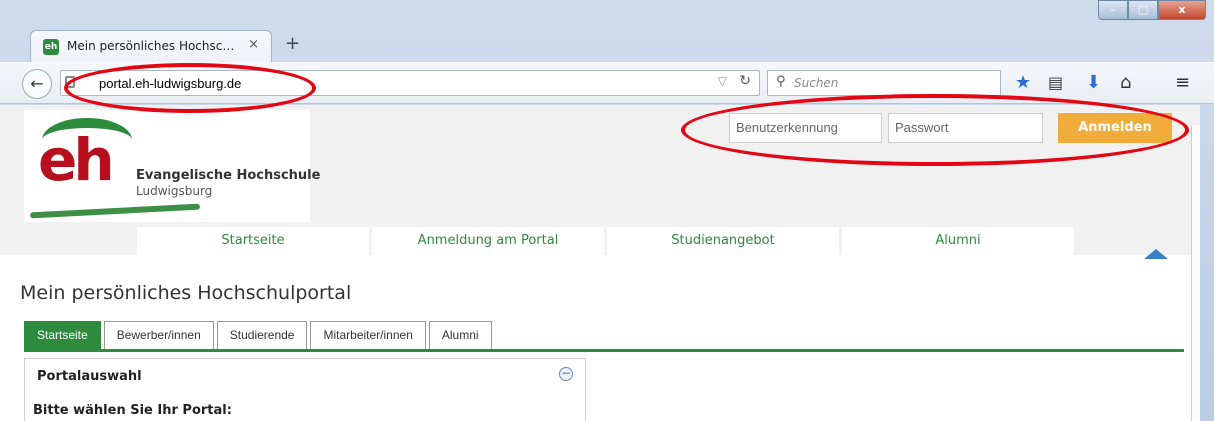 The image size is (1214, 421). I want to click on search-icon: ⚲, so click(781, 81).